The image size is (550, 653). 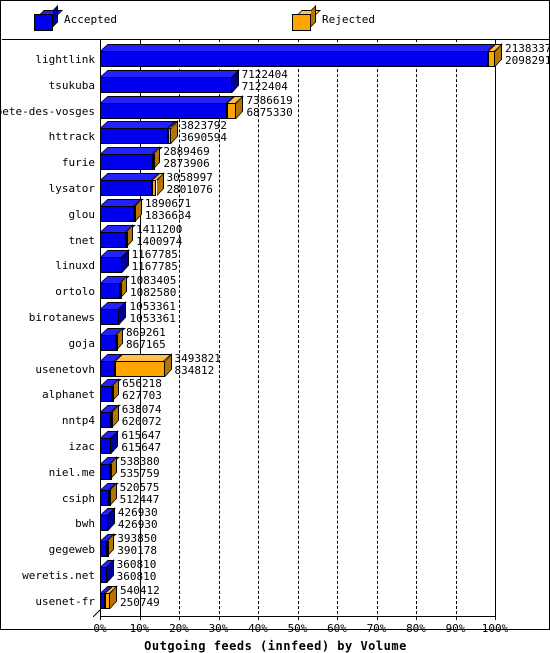 I want to click on value-label-total-tsukuba: 7122404, so click(x=264, y=74).